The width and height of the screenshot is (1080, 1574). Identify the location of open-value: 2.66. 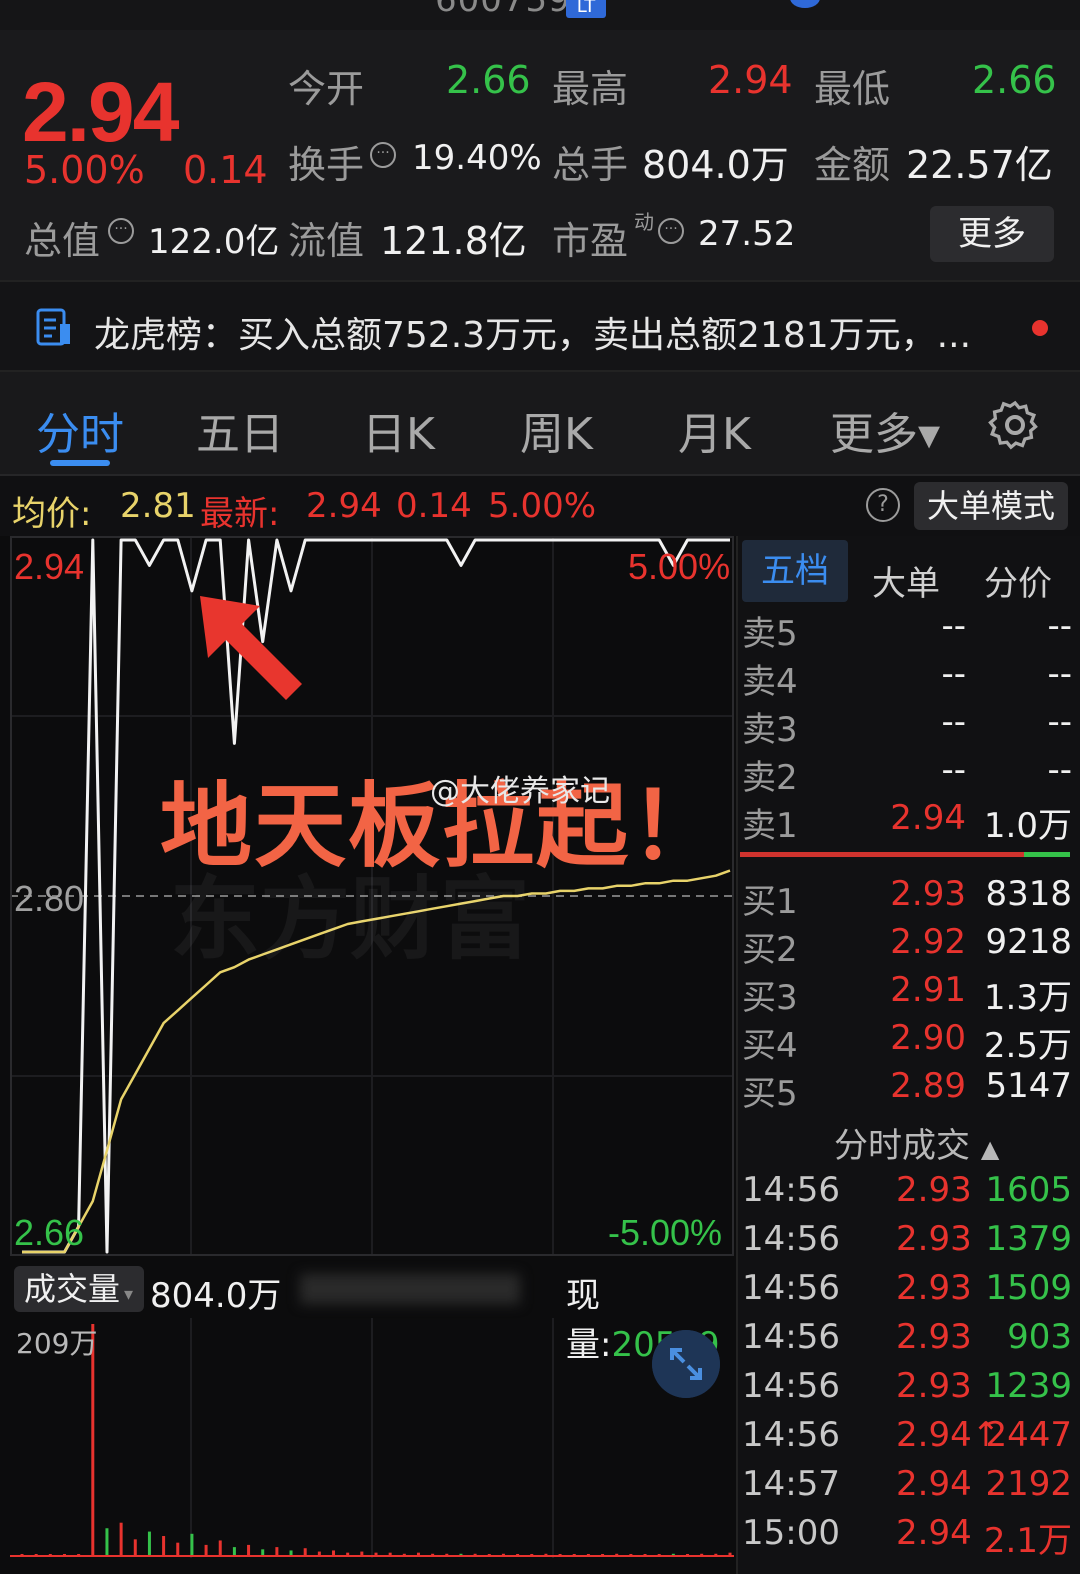
(488, 80).